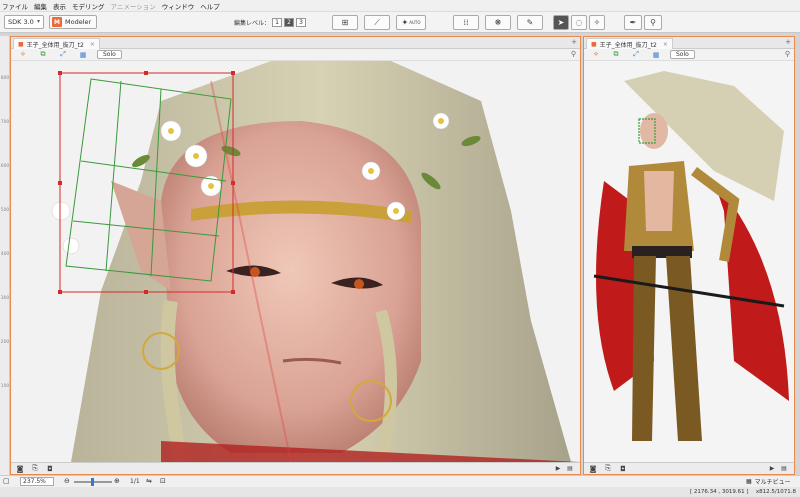  I want to click on flip-horizontal-icon: ⇋, so click(149, 481).